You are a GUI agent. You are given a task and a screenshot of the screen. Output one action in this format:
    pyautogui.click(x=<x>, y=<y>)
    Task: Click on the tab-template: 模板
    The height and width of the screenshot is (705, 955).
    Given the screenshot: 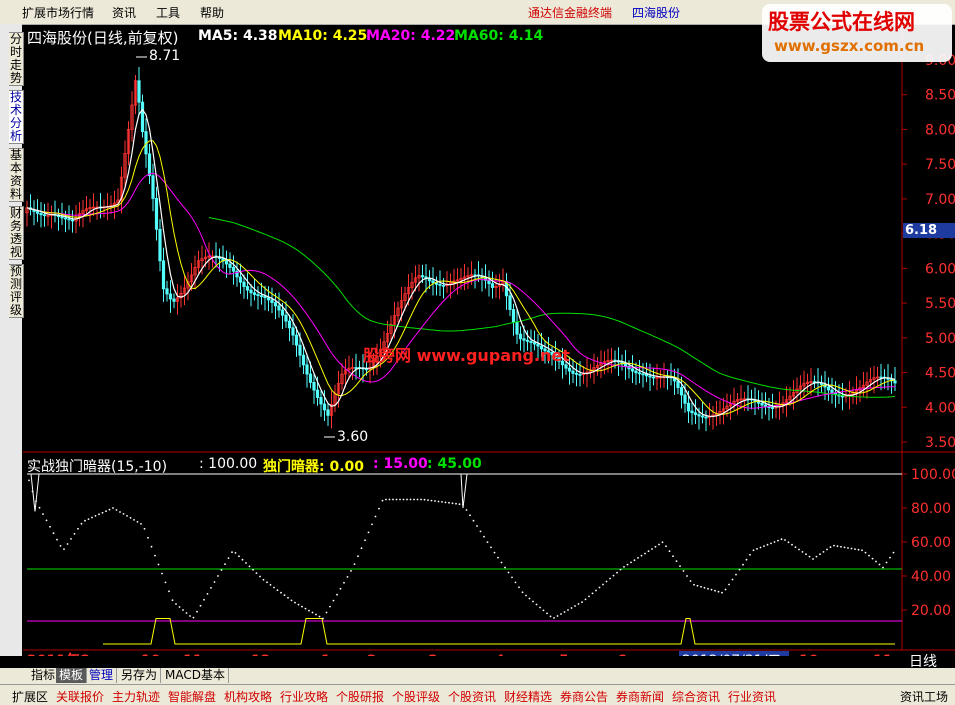 What is the action you would take?
    pyautogui.click(x=72, y=675)
    